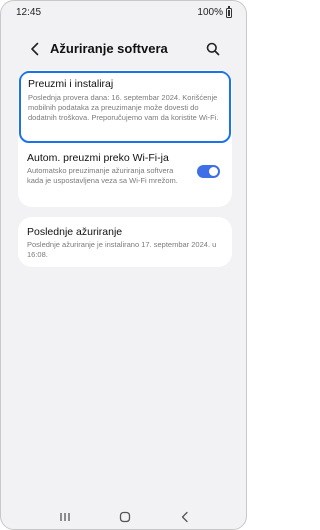  Describe the element at coordinates (123, 13) in the screenshot. I see `status-bar: 12:45 100%` at that location.